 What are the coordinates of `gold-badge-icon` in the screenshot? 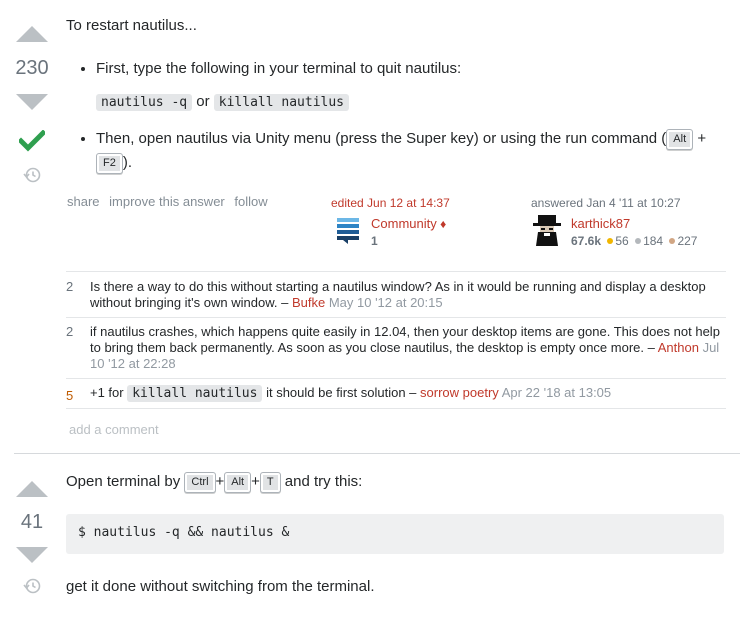 It's located at (610, 241).